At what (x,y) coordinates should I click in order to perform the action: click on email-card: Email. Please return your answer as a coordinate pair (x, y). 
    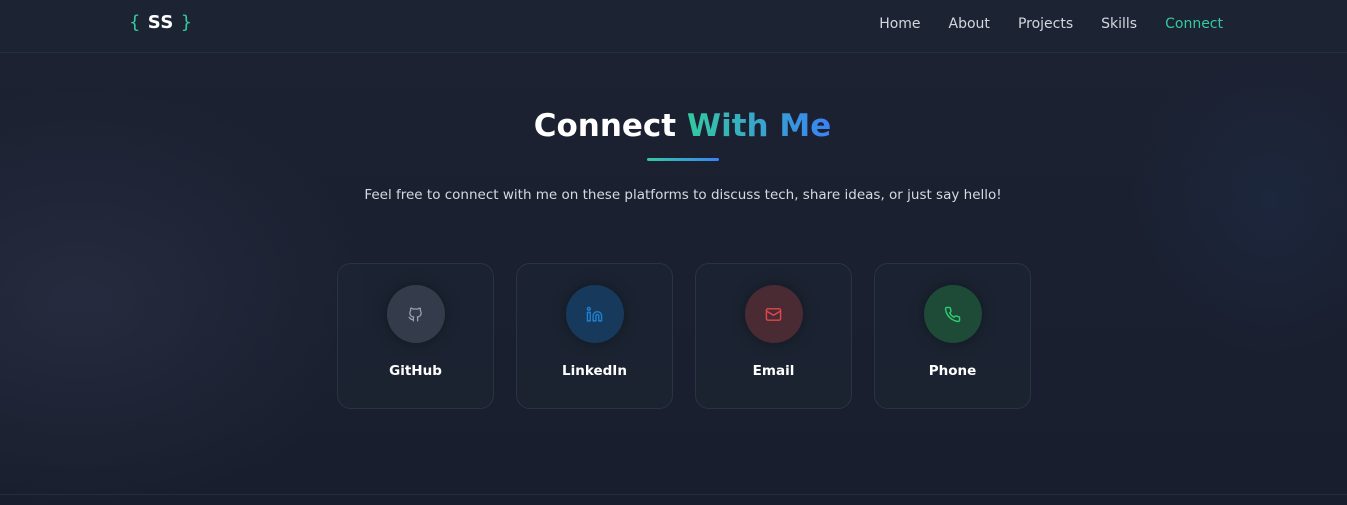
    Looking at the image, I should click on (773, 336).